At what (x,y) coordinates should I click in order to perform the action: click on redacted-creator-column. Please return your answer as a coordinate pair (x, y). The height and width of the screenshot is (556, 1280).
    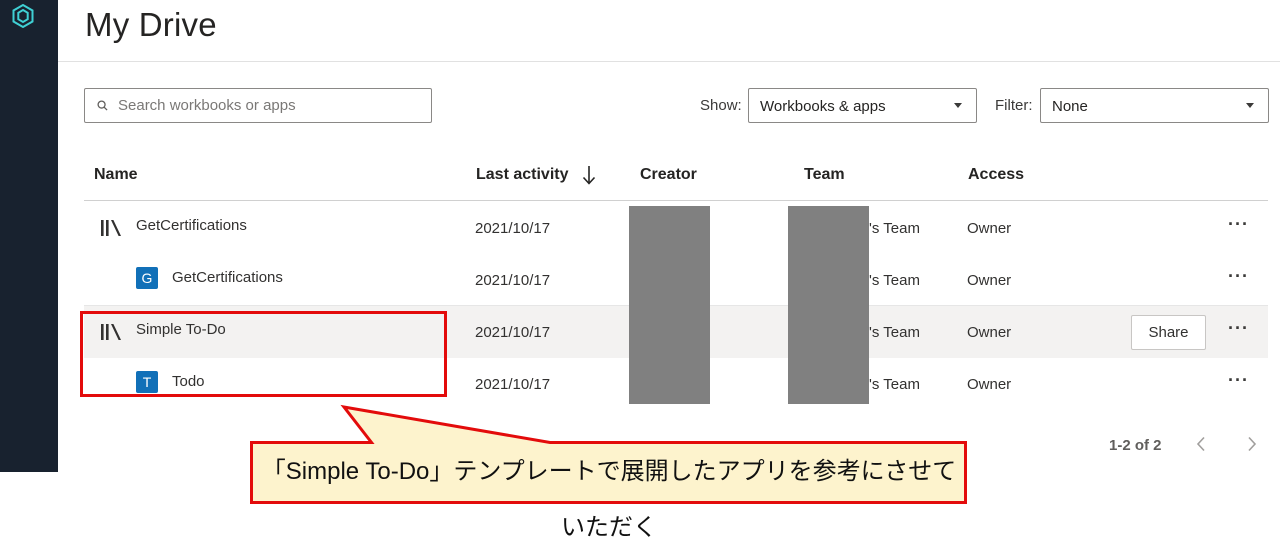
    Looking at the image, I should click on (669, 305).